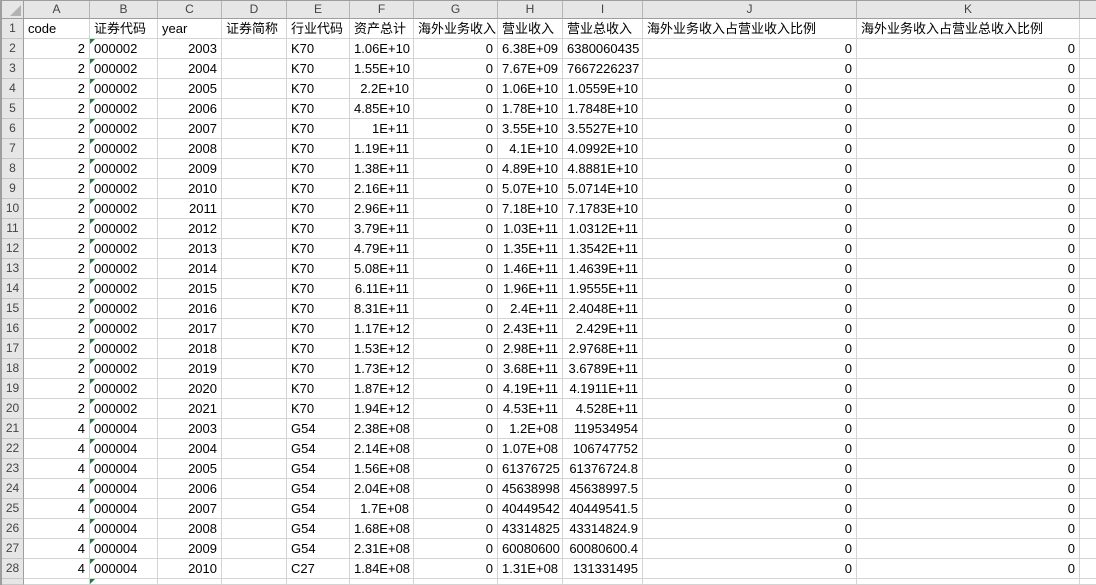  What do you see at coordinates (530, 10) in the screenshot?
I see `column-header-h: H` at bounding box center [530, 10].